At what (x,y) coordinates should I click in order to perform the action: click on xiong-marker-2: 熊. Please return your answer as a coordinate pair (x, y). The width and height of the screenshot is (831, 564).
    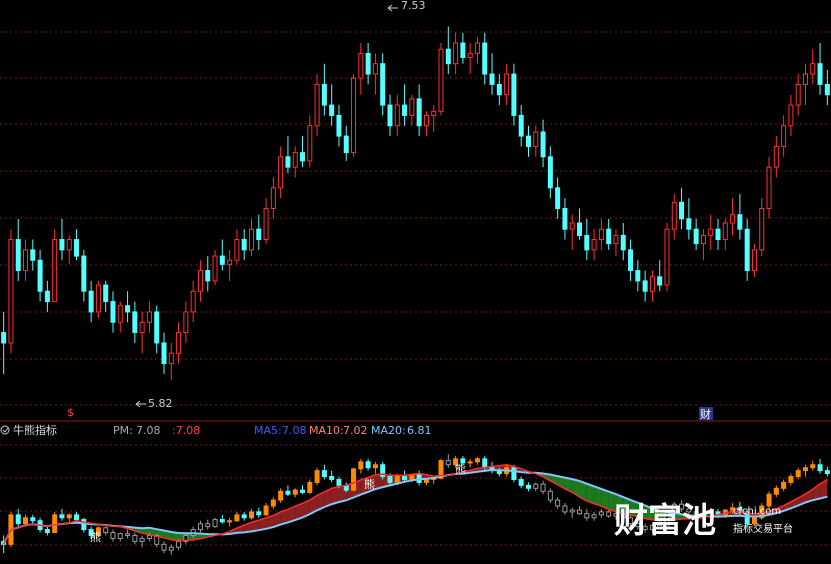
    Looking at the image, I should click on (369, 484).